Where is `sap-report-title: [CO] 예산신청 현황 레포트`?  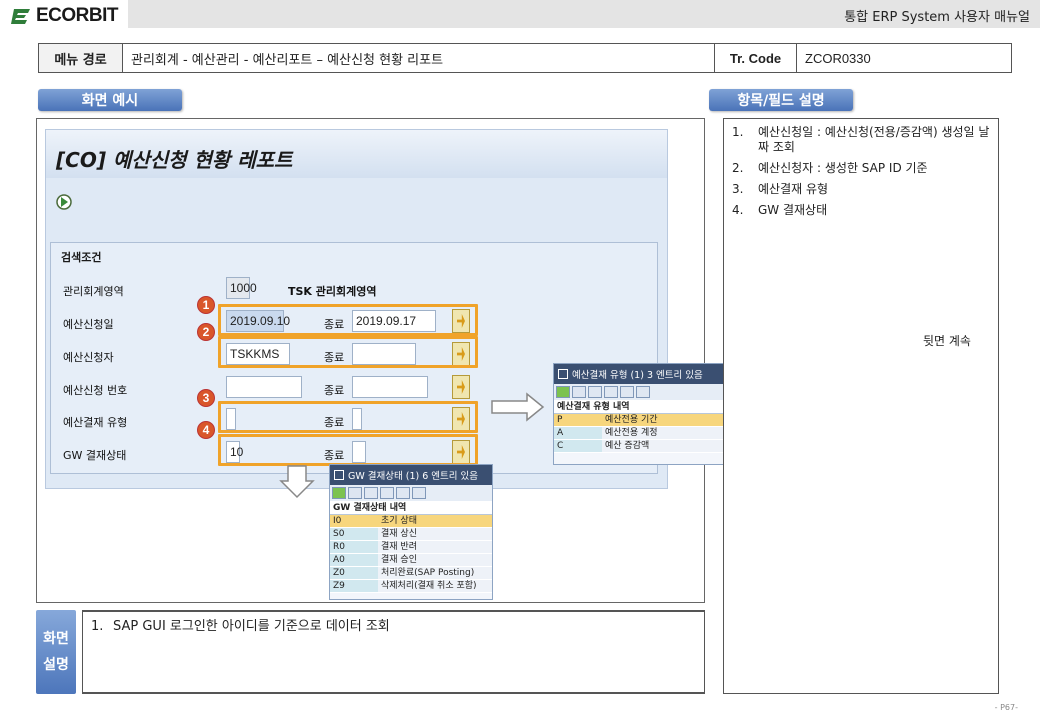
sap-report-title: [CO] 예산신청 현황 레포트 is located at coordinates (174, 160).